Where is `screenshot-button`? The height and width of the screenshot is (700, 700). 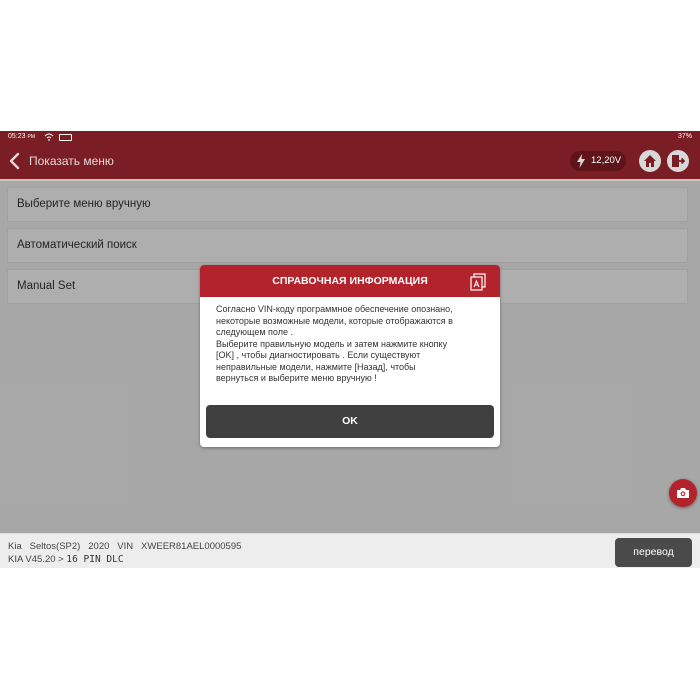 screenshot-button is located at coordinates (683, 493).